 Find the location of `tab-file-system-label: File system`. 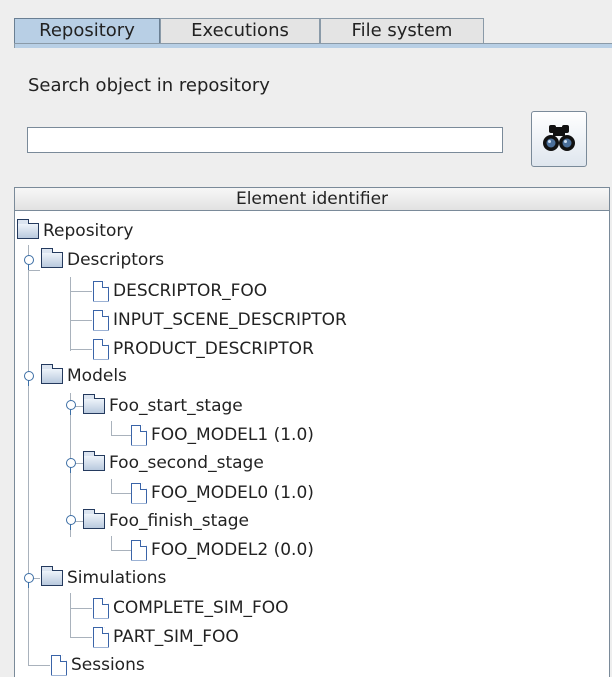

tab-file-system-label: File system is located at coordinates (402, 30).